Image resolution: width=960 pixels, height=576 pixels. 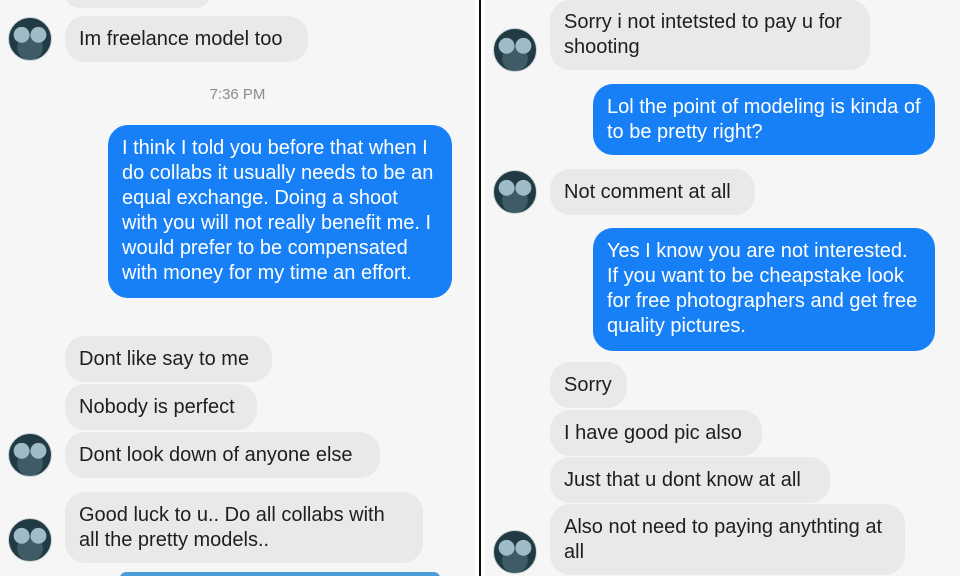 I want to click on cutoff-message-top, so click(x=137, y=4).